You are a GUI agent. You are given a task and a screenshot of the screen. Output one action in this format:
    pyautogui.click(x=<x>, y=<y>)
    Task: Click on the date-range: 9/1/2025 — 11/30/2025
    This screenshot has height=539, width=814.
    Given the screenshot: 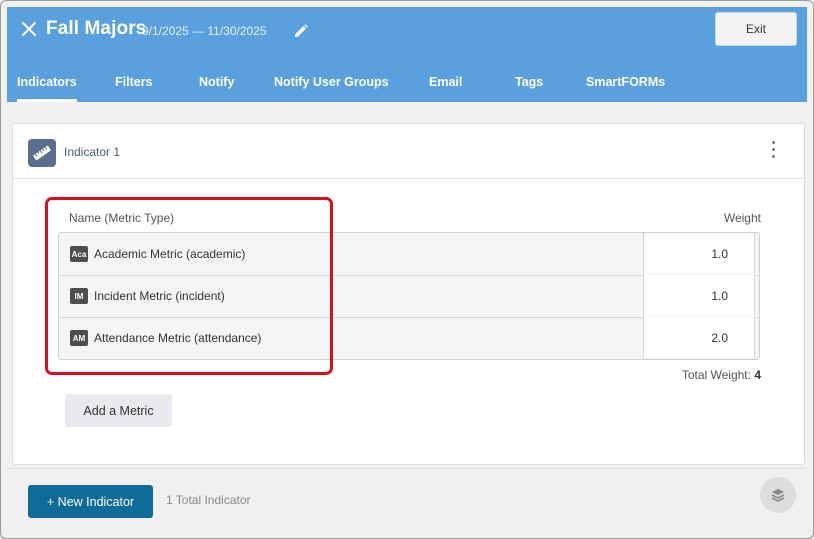 What is the action you would take?
    pyautogui.click(x=204, y=31)
    